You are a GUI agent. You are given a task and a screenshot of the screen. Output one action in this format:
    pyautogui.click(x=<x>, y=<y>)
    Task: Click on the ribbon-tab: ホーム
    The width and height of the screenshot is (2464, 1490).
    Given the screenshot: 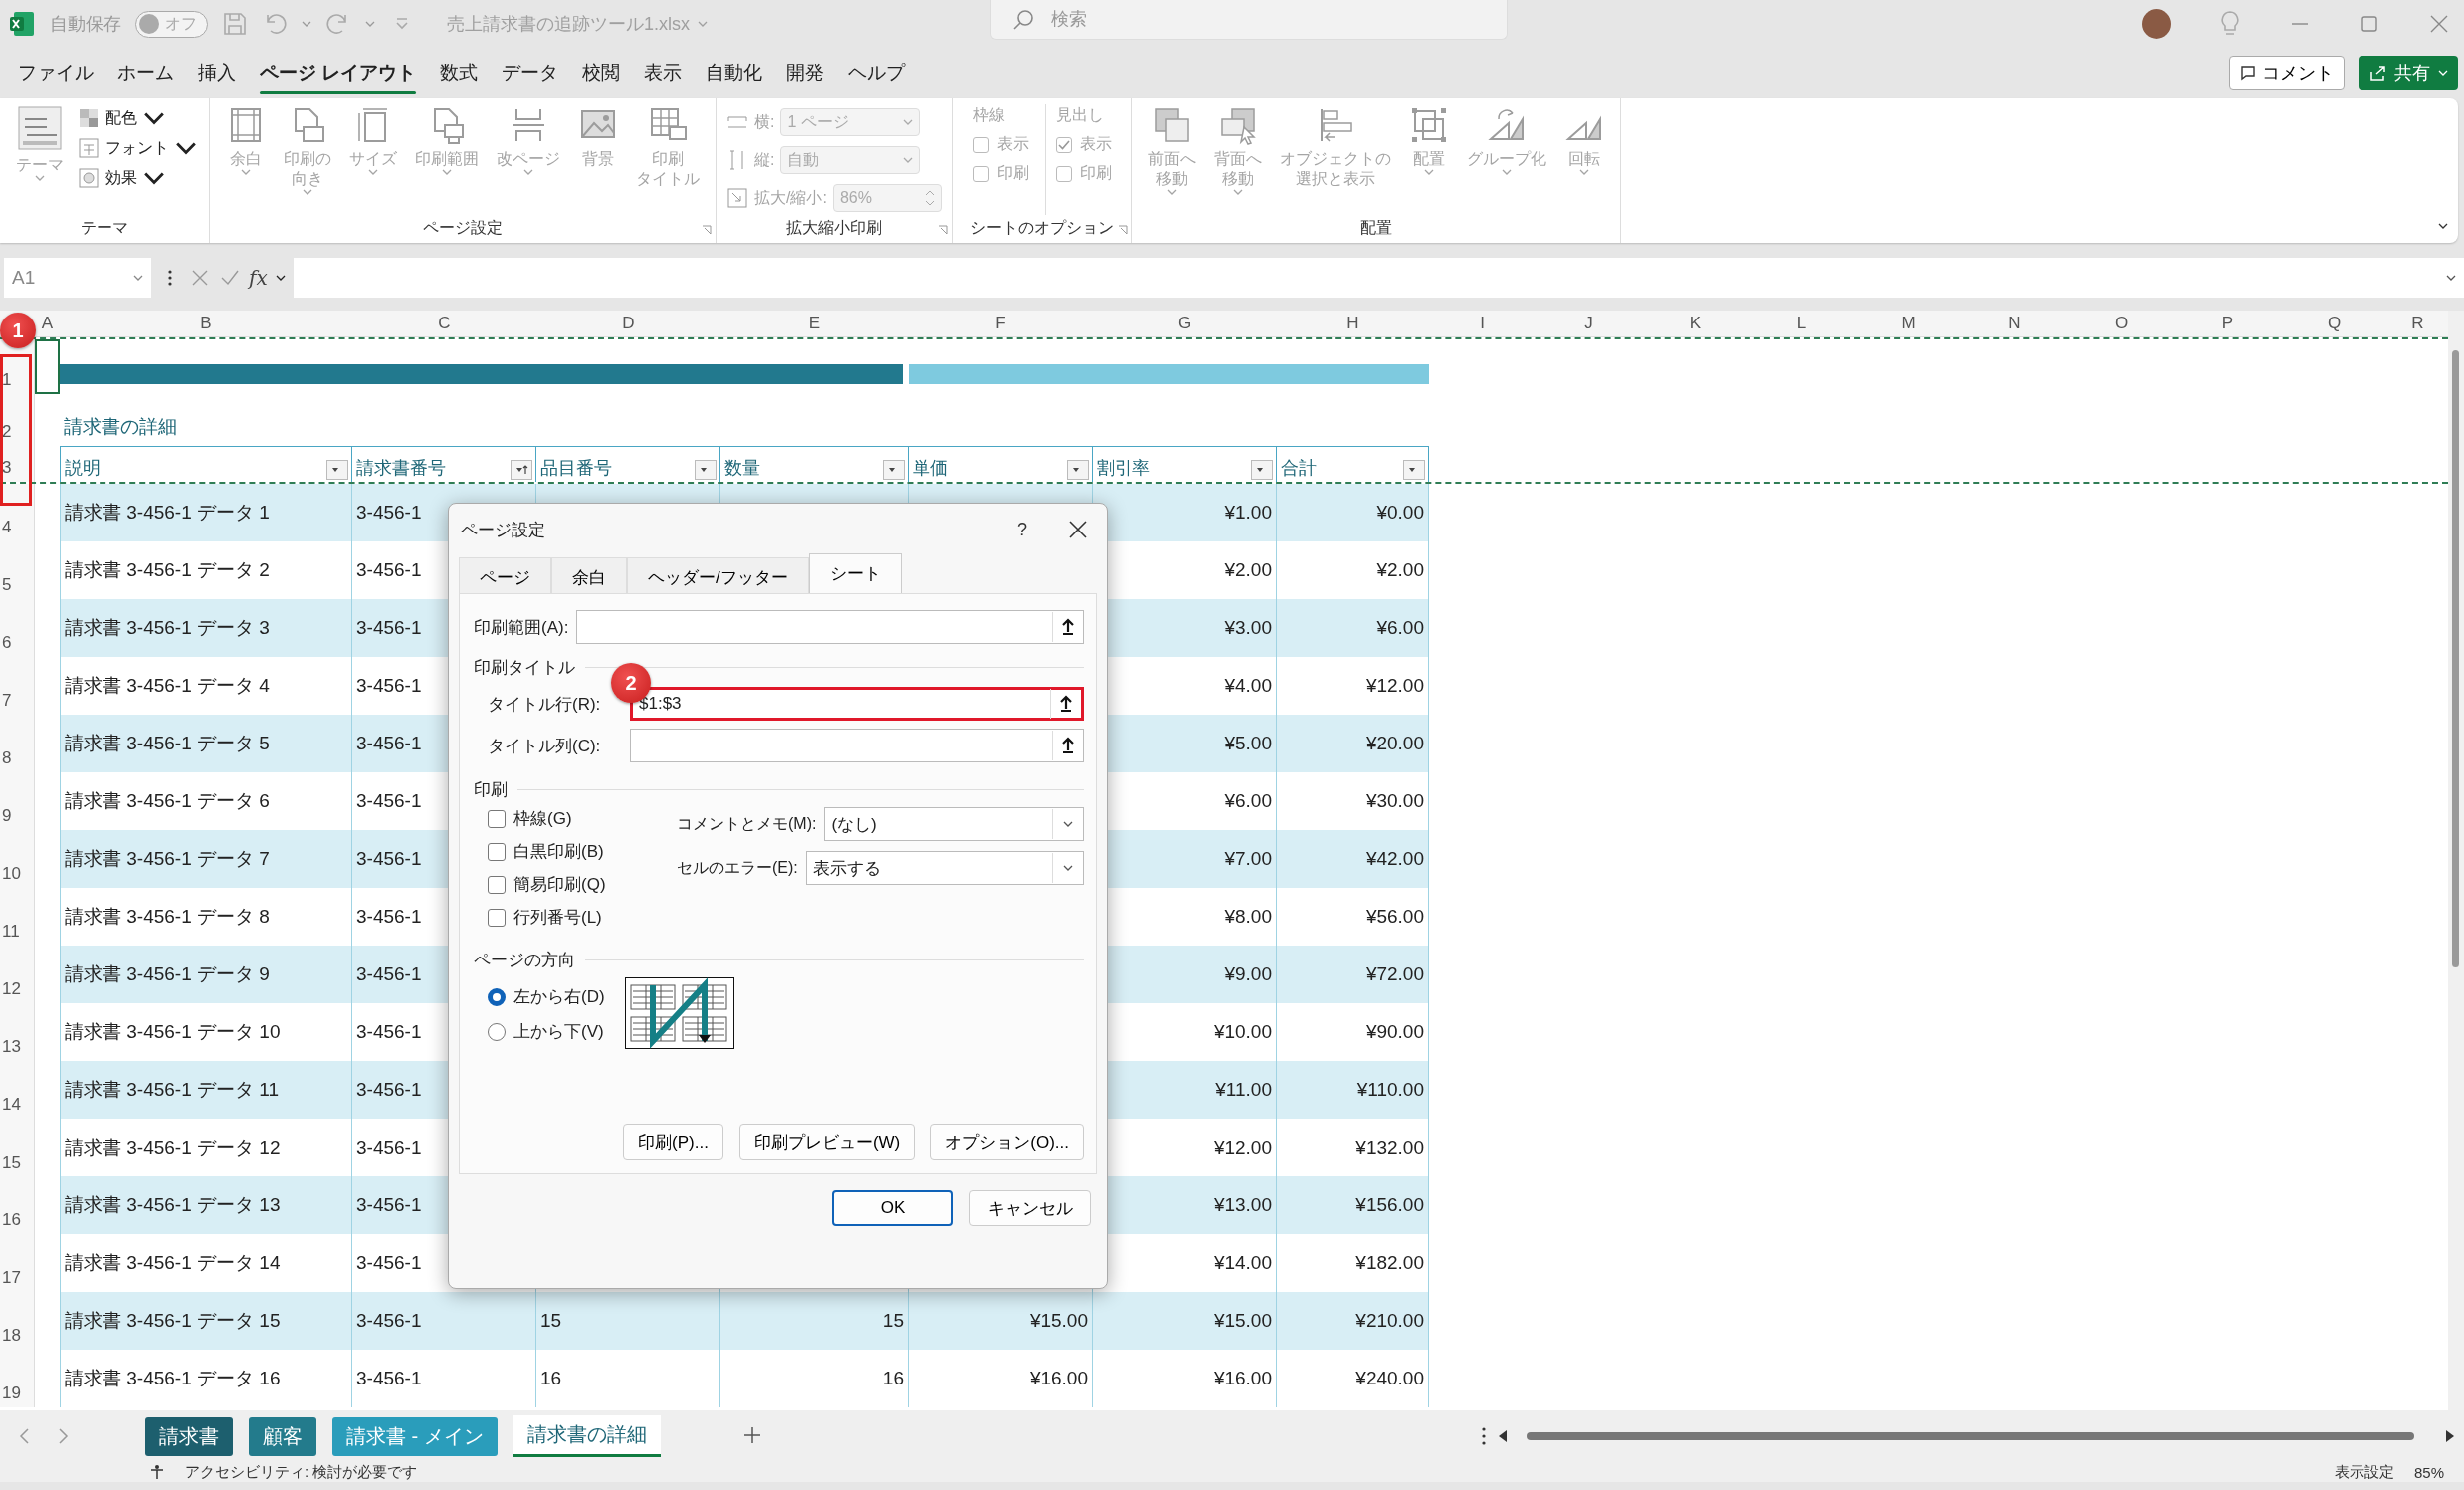 What is the action you would take?
    pyautogui.click(x=146, y=73)
    